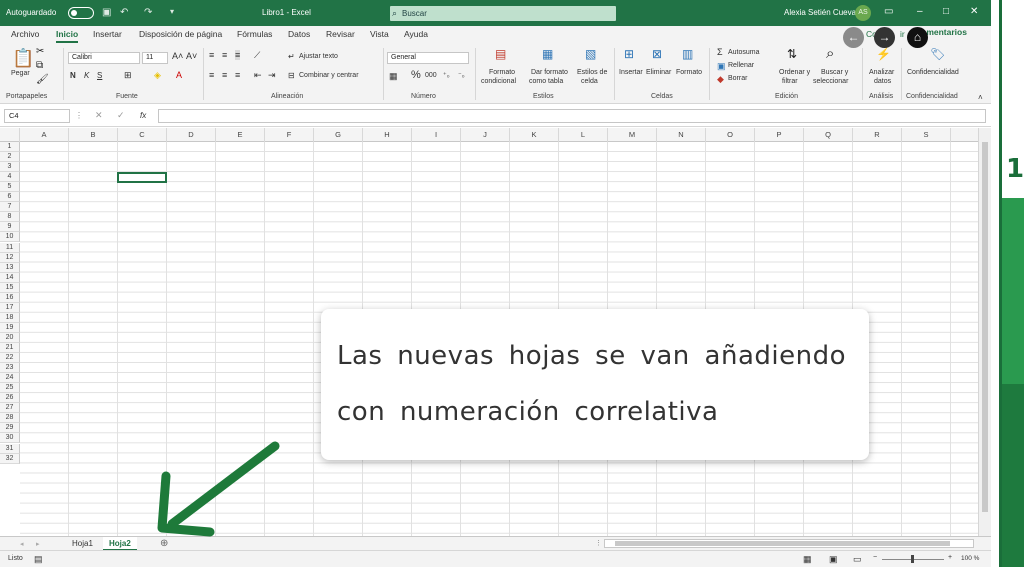 The image size is (1024, 567). I want to click on bold-button: N, so click(73, 75).